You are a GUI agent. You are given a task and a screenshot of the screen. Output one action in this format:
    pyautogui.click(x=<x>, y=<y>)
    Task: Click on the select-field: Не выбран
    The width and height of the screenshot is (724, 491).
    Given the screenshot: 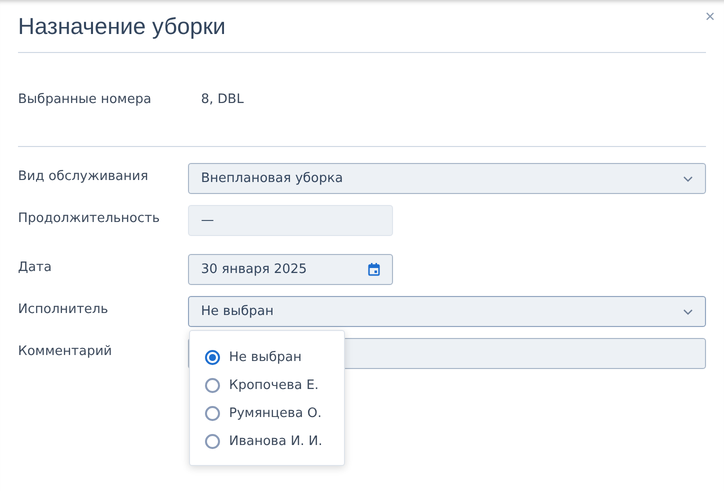 What is the action you would take?
    pyautogui.click(x=447, y=311)
    